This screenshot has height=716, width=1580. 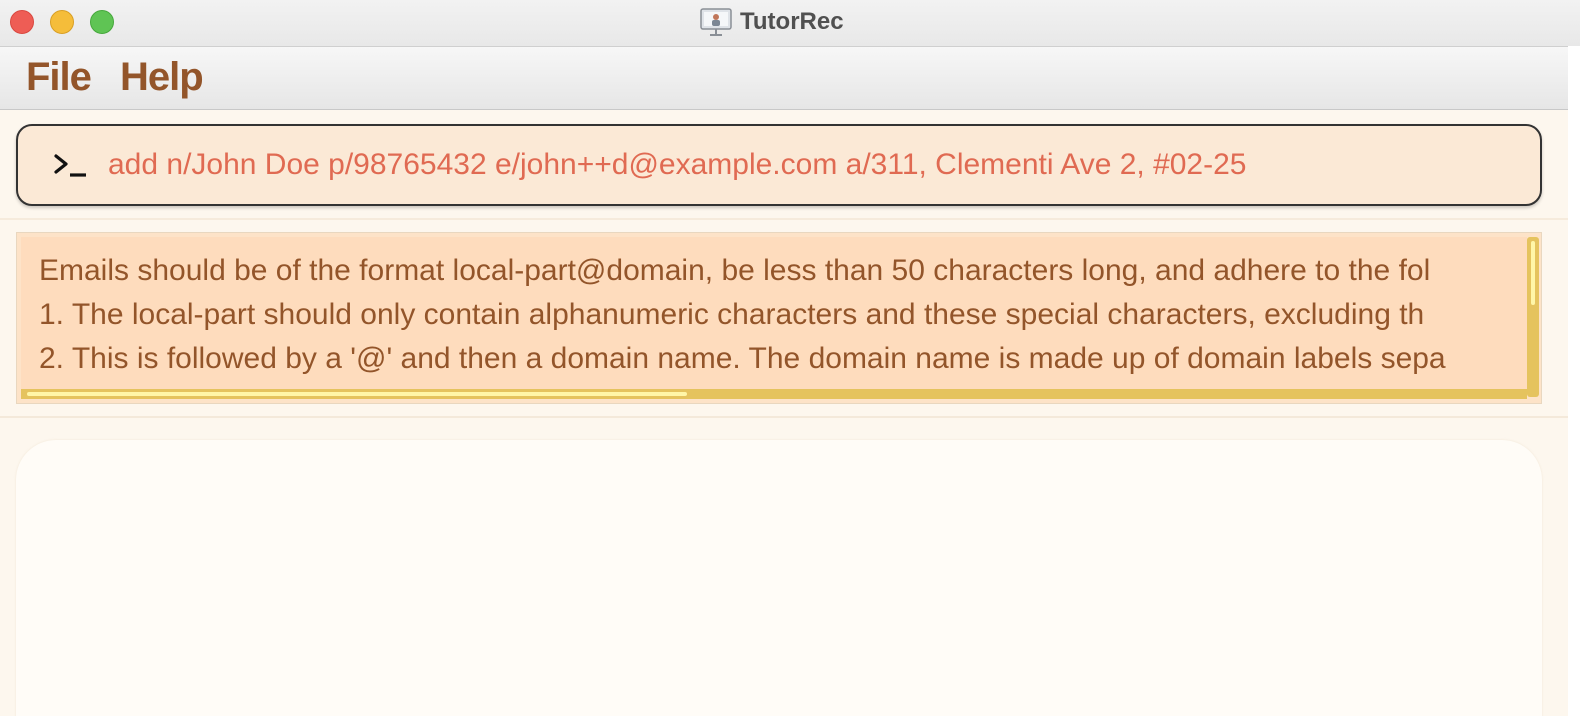 I want to click on command-box, so click(x=779, y=165).